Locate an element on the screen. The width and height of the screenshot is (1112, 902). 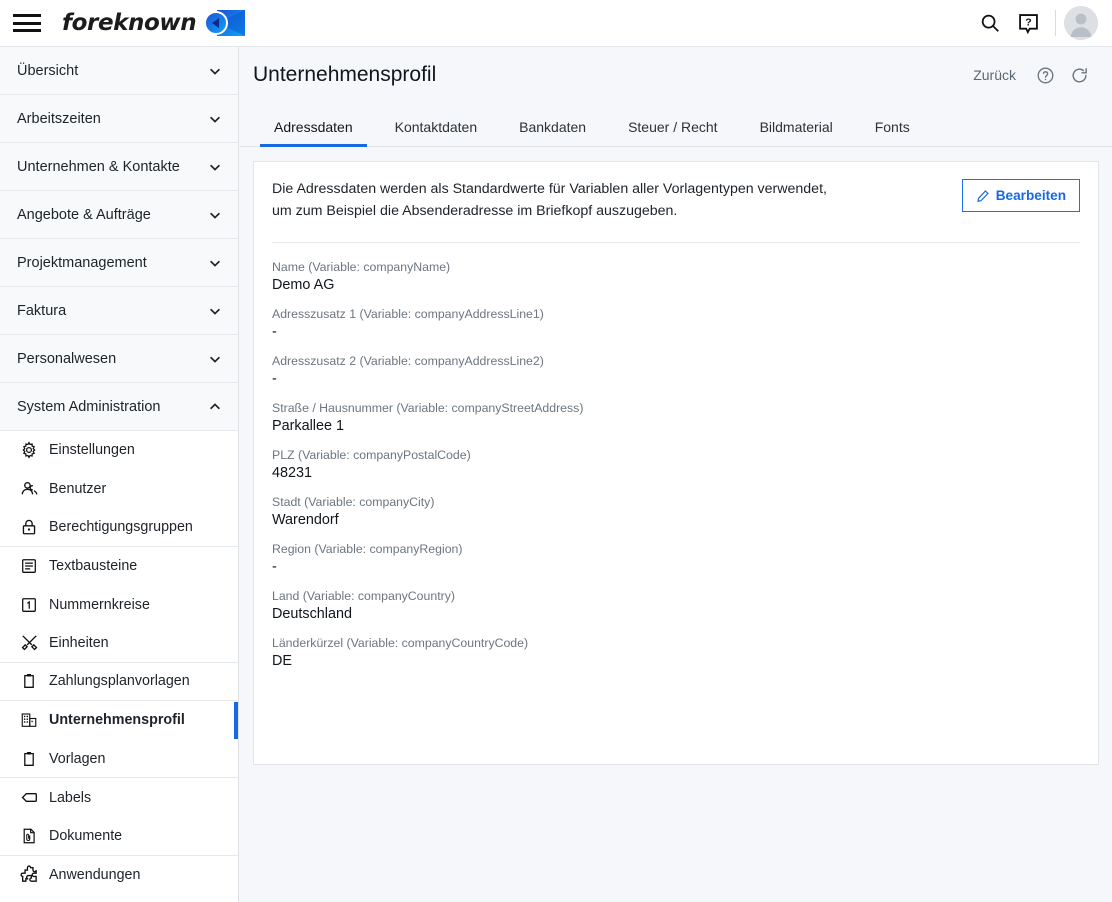
sidebar-item-nummernkreise: Nummernkreise is located at coordinates (119, 604).